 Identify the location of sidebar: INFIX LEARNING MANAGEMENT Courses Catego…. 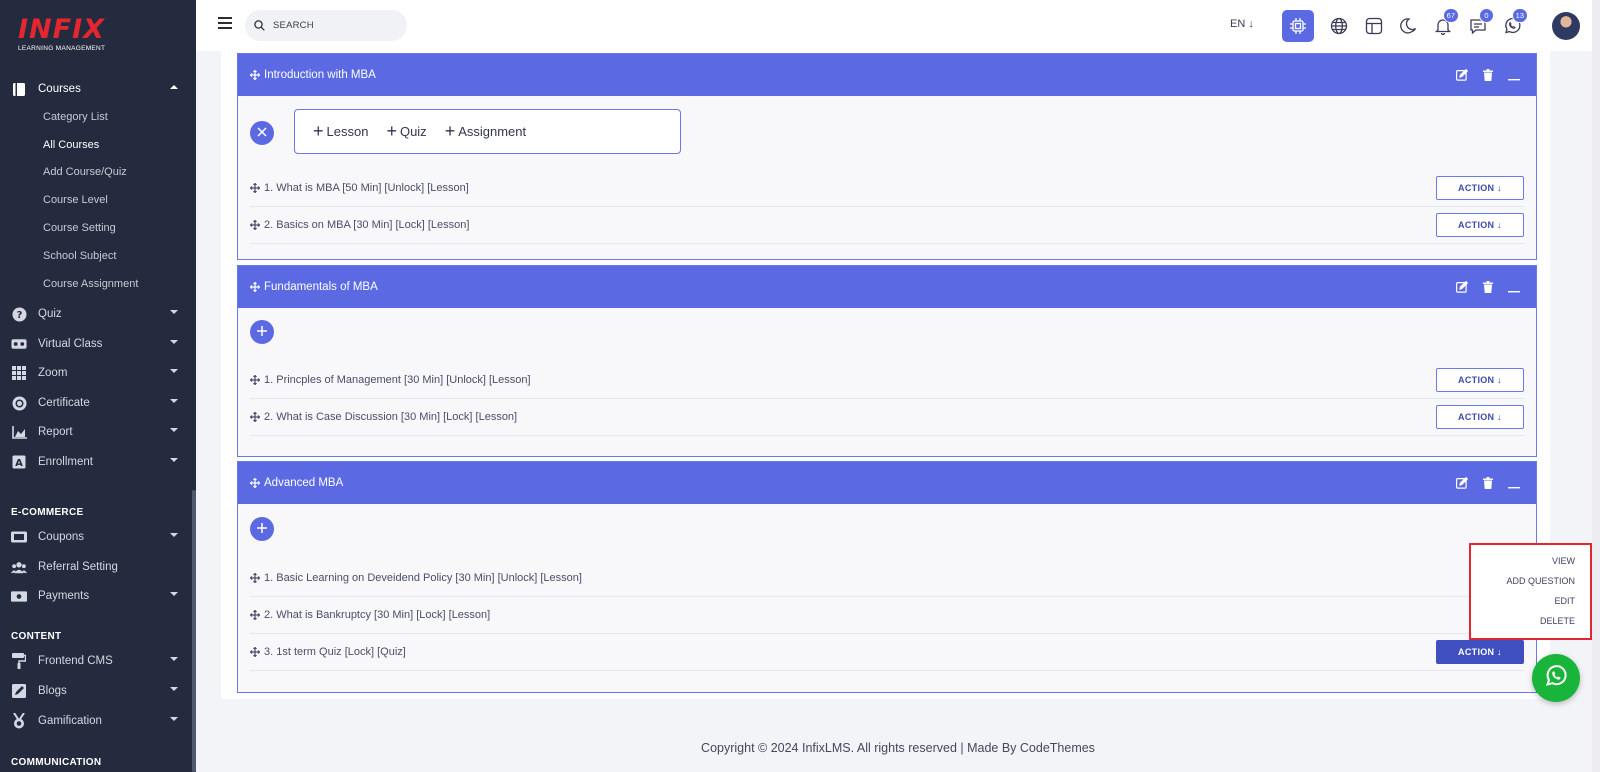
(98, 386).